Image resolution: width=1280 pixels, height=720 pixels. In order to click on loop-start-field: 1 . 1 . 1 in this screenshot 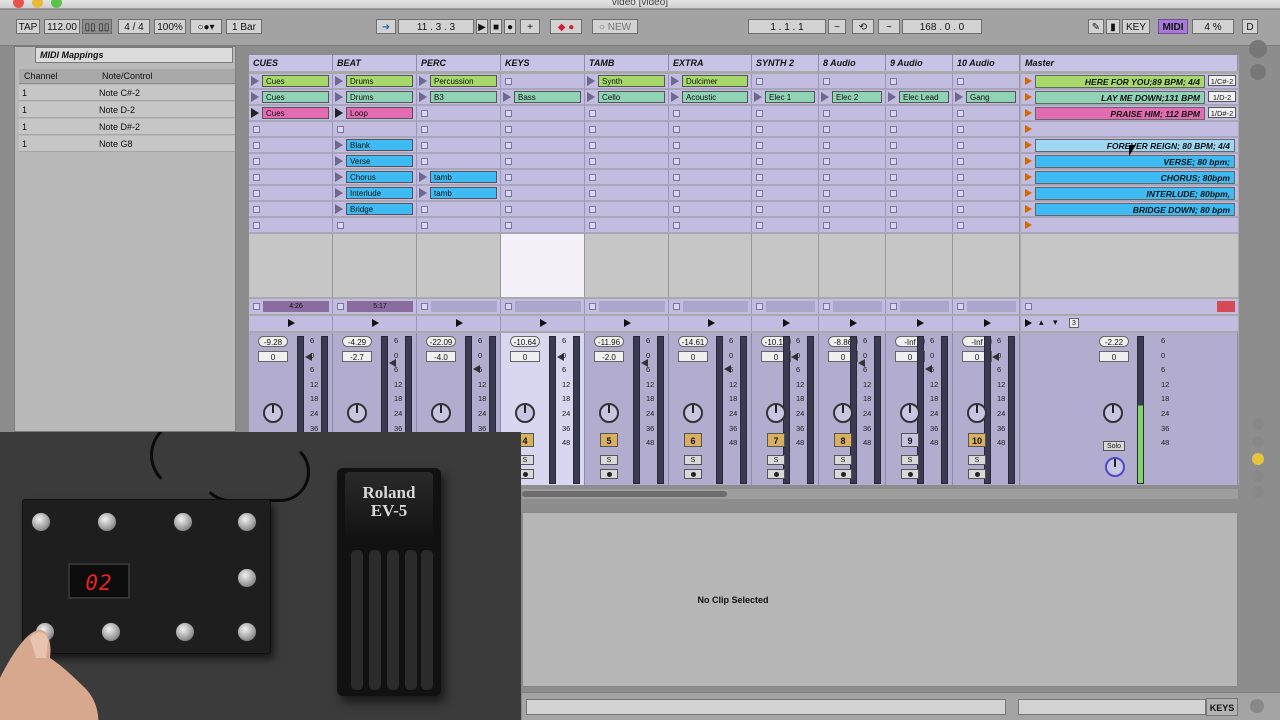, I will do `click(787, 26)`.